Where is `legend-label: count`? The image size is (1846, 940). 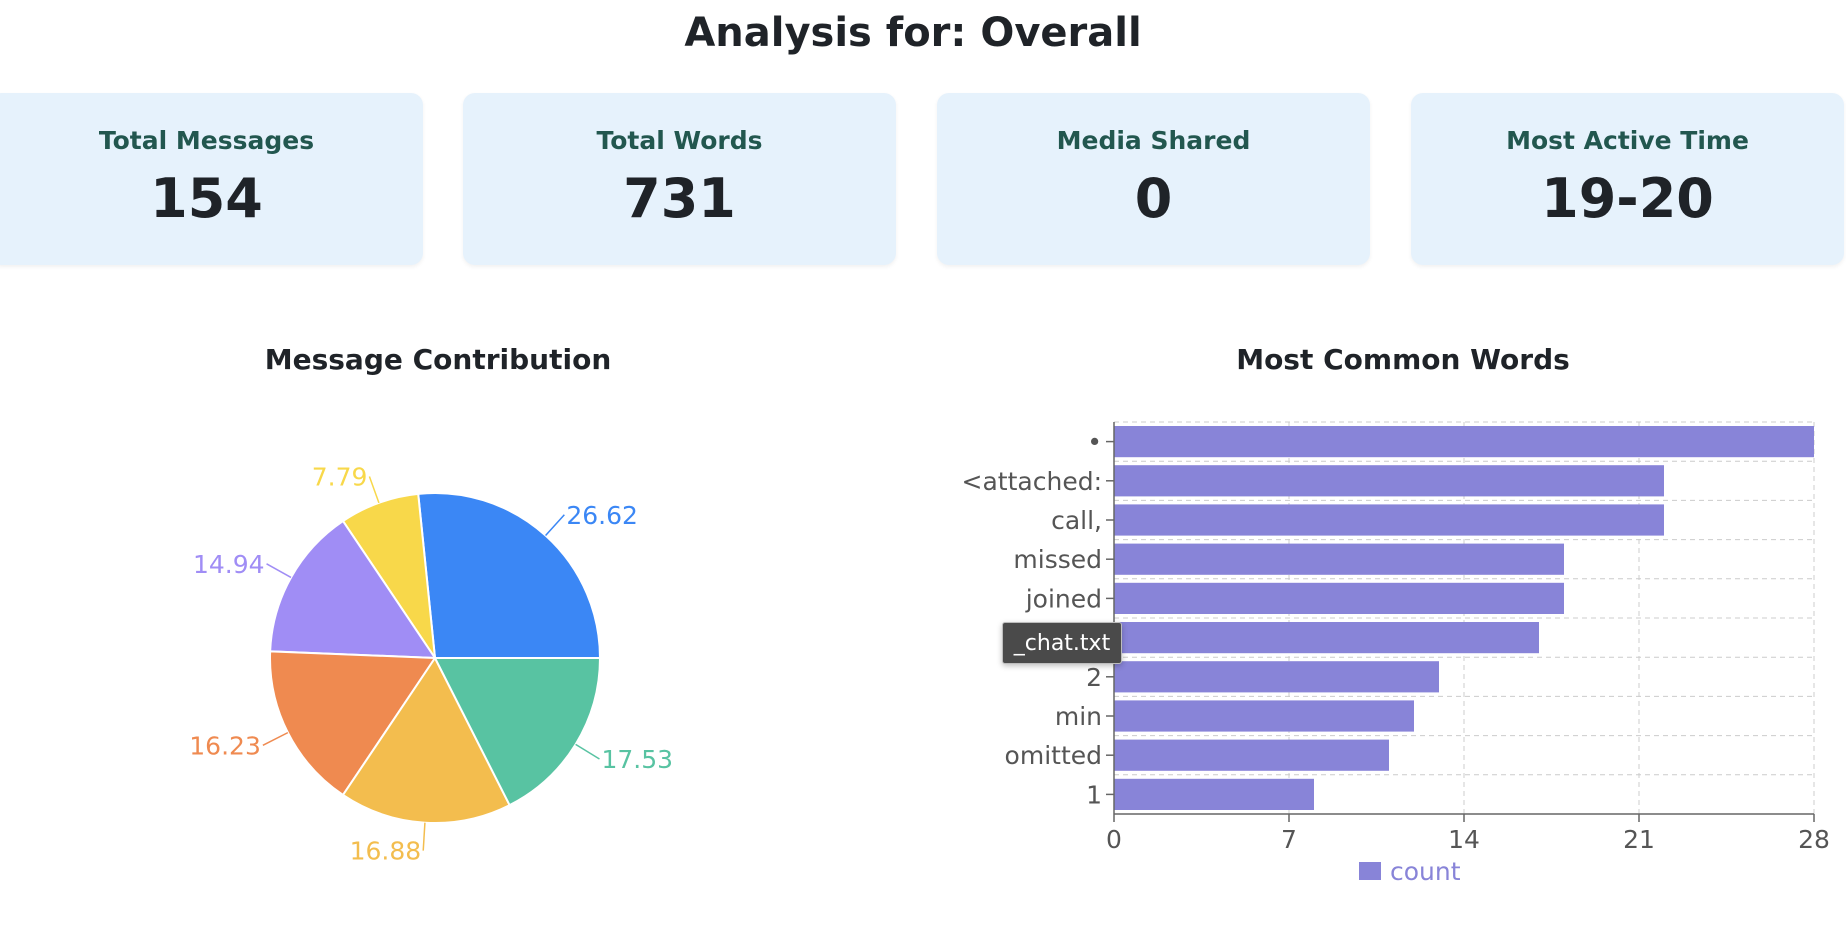
legend-label: count is located at coordinates (1425, 871).